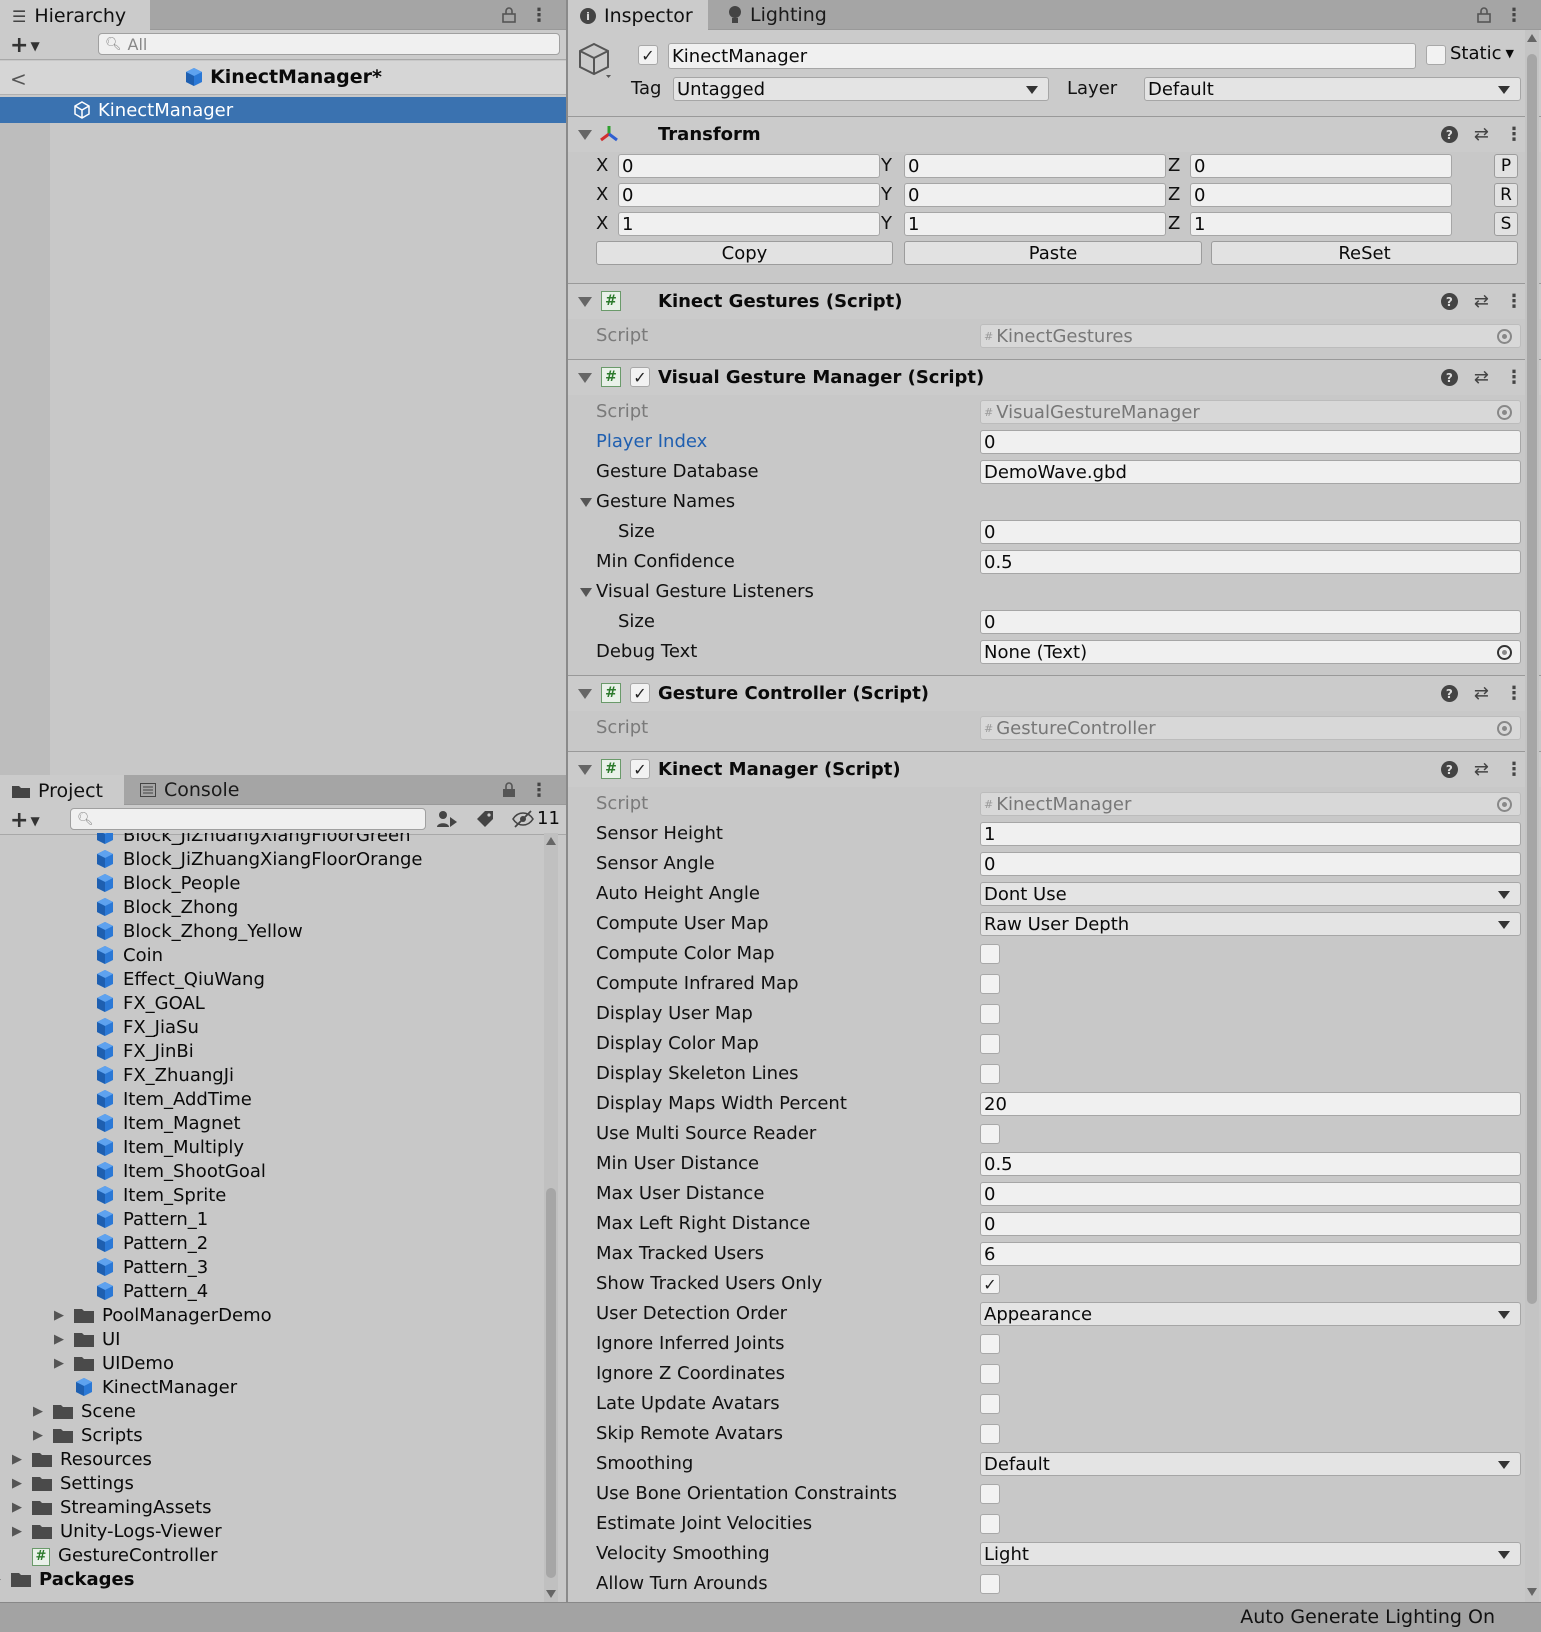 The height and width of the screenshot is (1632, 1541). I want to click on scale-z-field: 1, so click(1321, 224).